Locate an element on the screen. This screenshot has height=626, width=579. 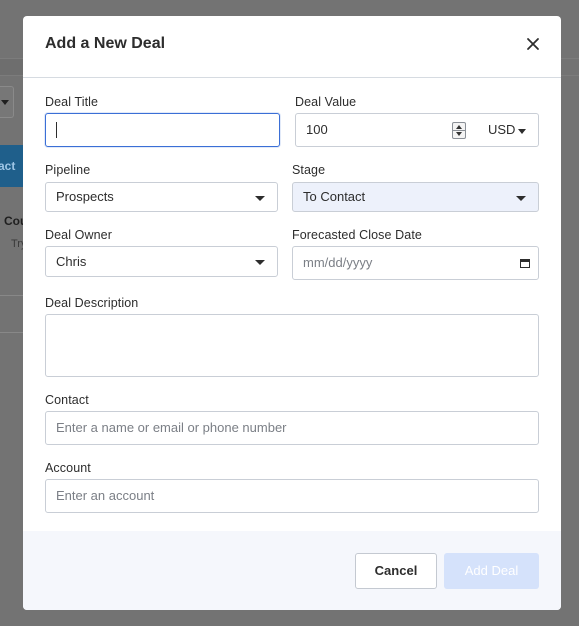
account-input: Enter an account is located at coordinates (292, 496).